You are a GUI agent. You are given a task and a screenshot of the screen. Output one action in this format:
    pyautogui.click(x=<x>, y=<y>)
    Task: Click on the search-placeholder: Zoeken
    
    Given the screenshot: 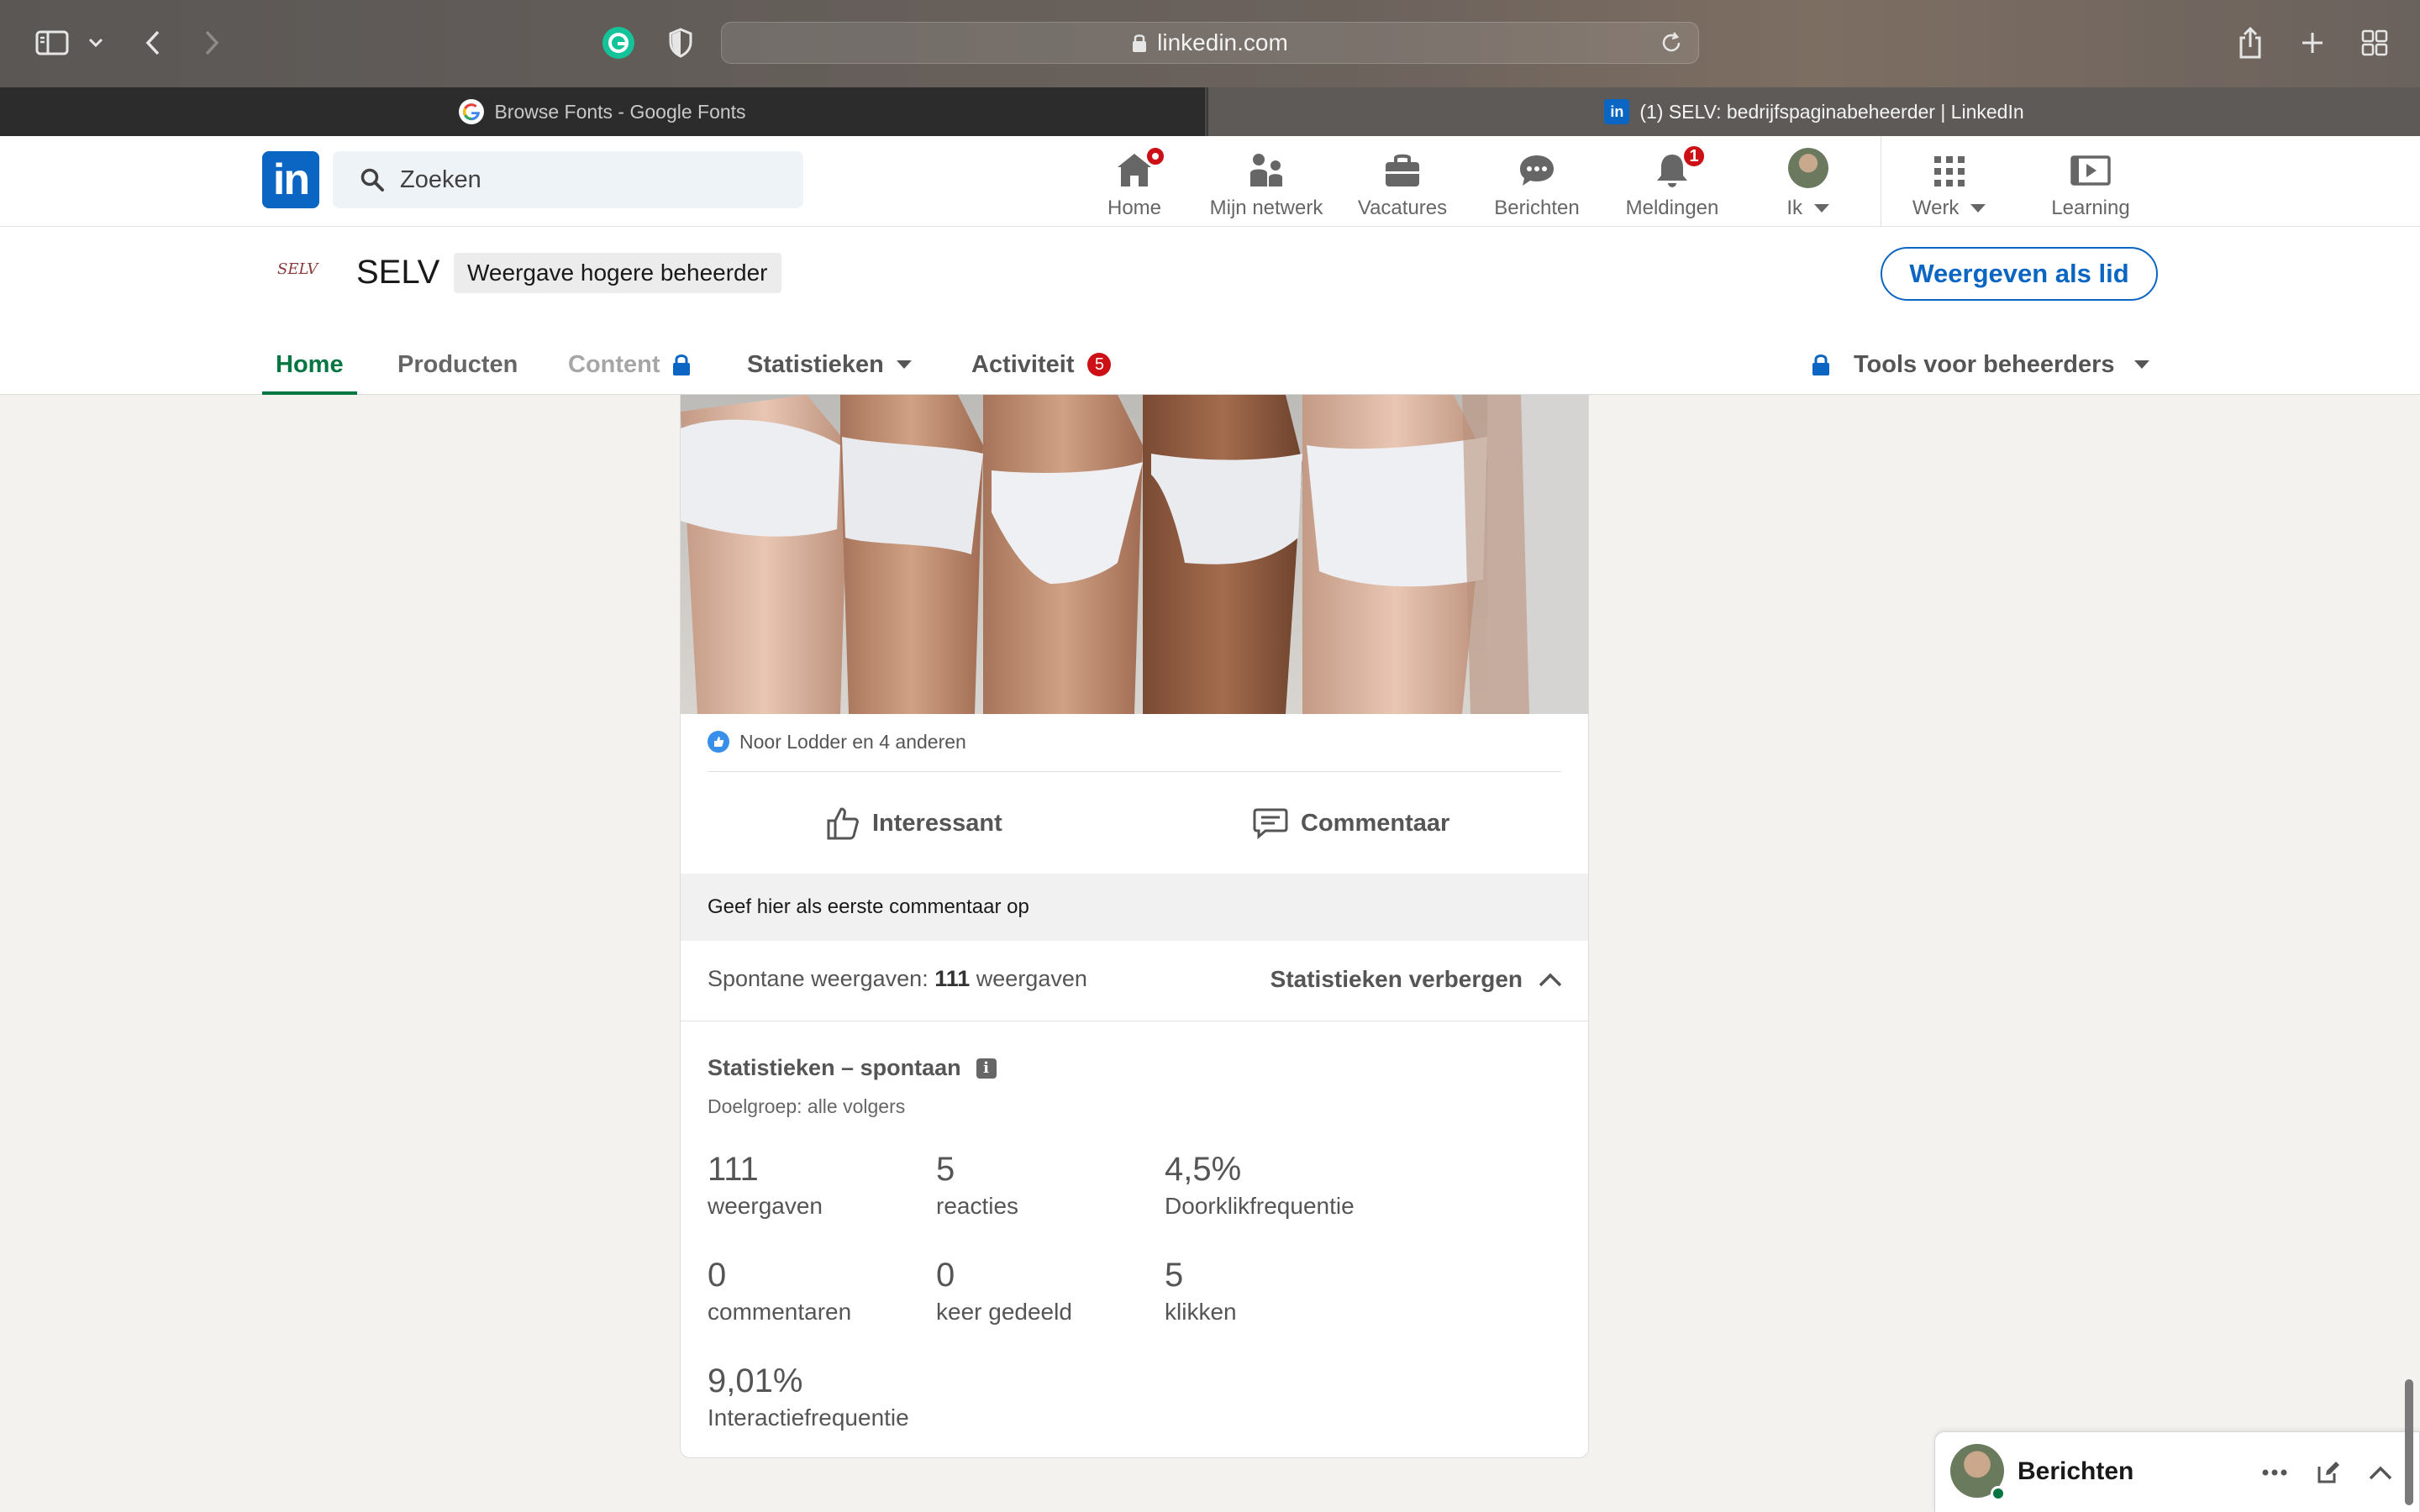 What is the action you would take?
    pyautogui.click(x=440, y=179)
    